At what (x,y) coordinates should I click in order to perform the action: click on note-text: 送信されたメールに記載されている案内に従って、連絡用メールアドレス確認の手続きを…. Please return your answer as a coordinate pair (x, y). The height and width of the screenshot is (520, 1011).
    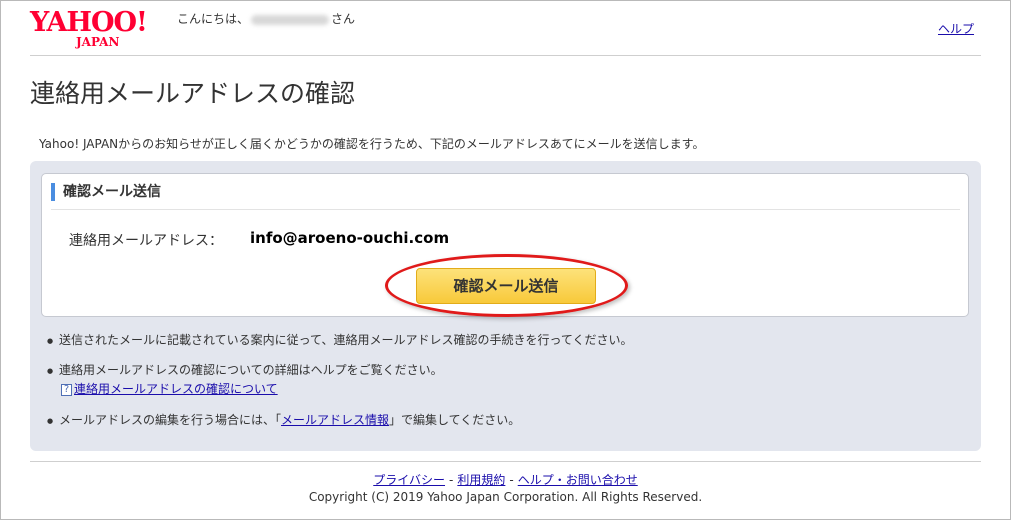
    Looking at the image, I should click on (346, 340).